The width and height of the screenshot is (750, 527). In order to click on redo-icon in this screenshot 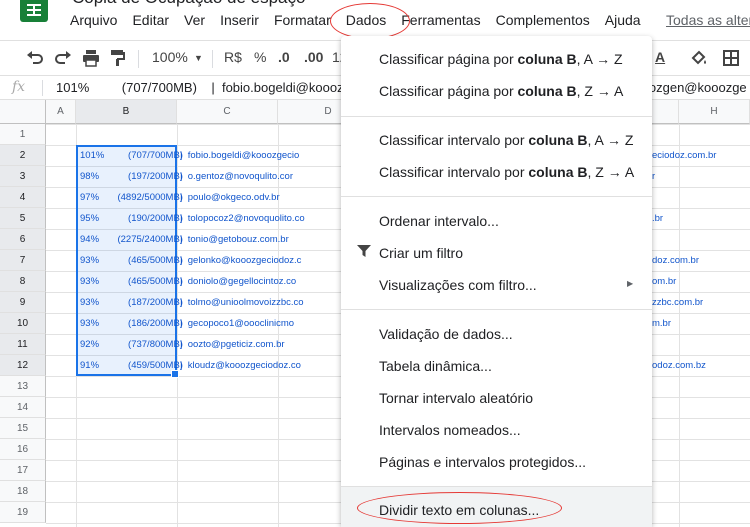, I will do `click(63, 58)`.